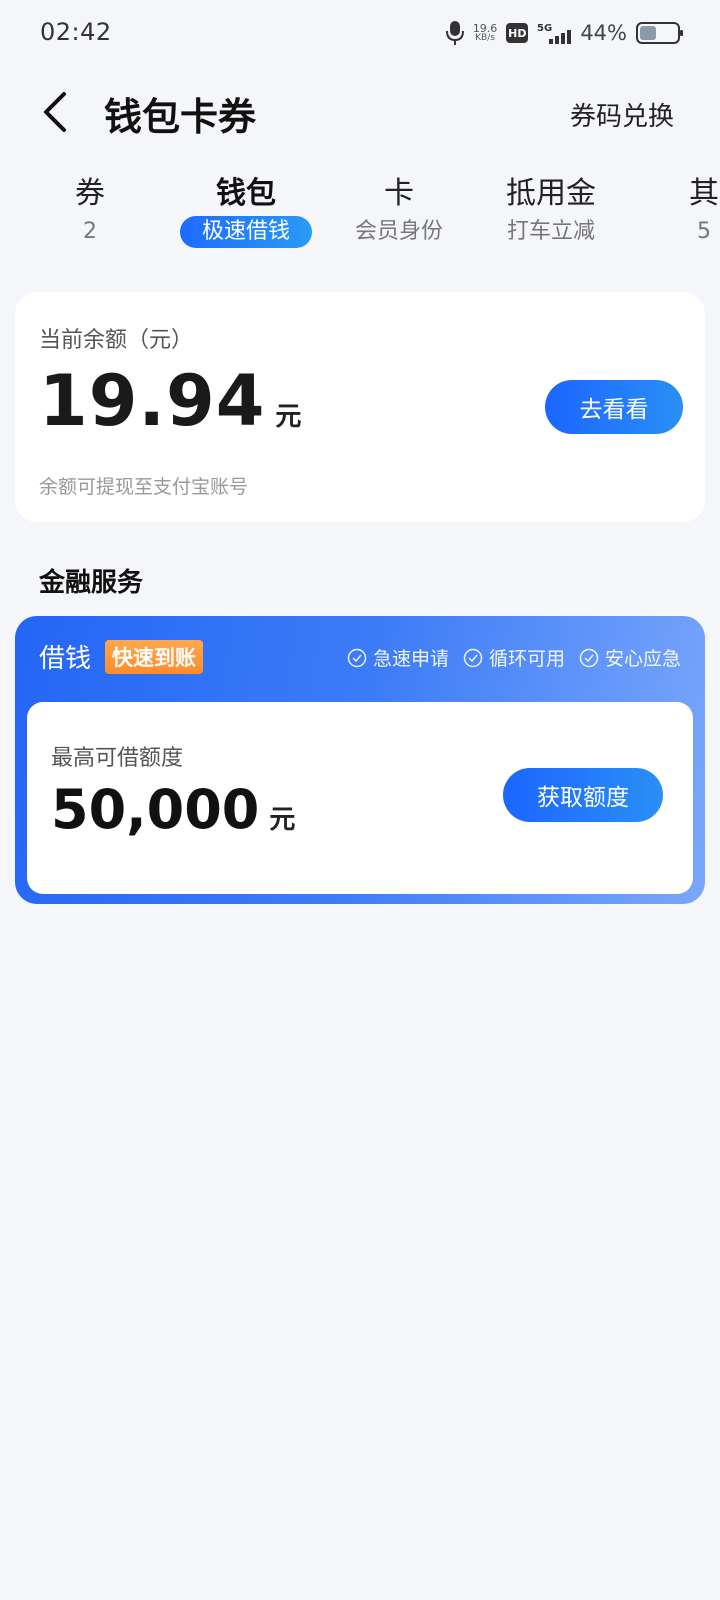 The image size is (720, 1600). I want to click on feature-item: 急速申请, so click(398, 657).